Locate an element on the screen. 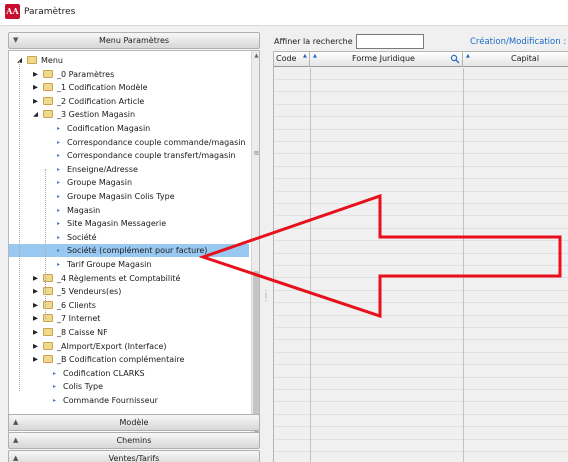  search-label: Affiner la recherche : is located at coordinates (316, 41).